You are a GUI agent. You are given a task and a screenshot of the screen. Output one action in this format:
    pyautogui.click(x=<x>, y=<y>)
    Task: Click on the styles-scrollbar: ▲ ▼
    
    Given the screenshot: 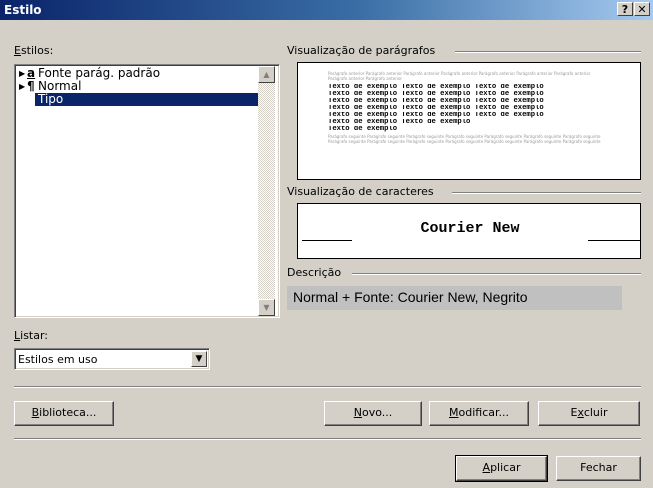 What is the action you would take?
    pyautogui.click(x=266, y=191)
    